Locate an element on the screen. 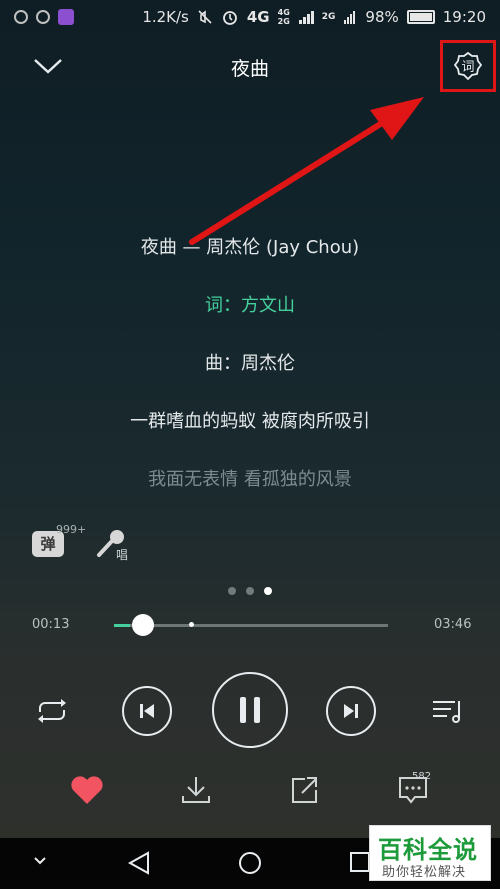  share-icon is located at coordinates (304, 790).